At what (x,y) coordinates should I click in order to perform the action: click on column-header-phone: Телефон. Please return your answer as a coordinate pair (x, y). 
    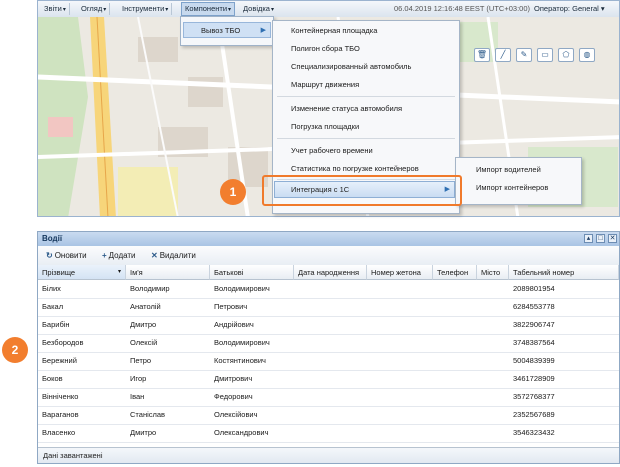
    Looking at the image, I should click on (455, 272).